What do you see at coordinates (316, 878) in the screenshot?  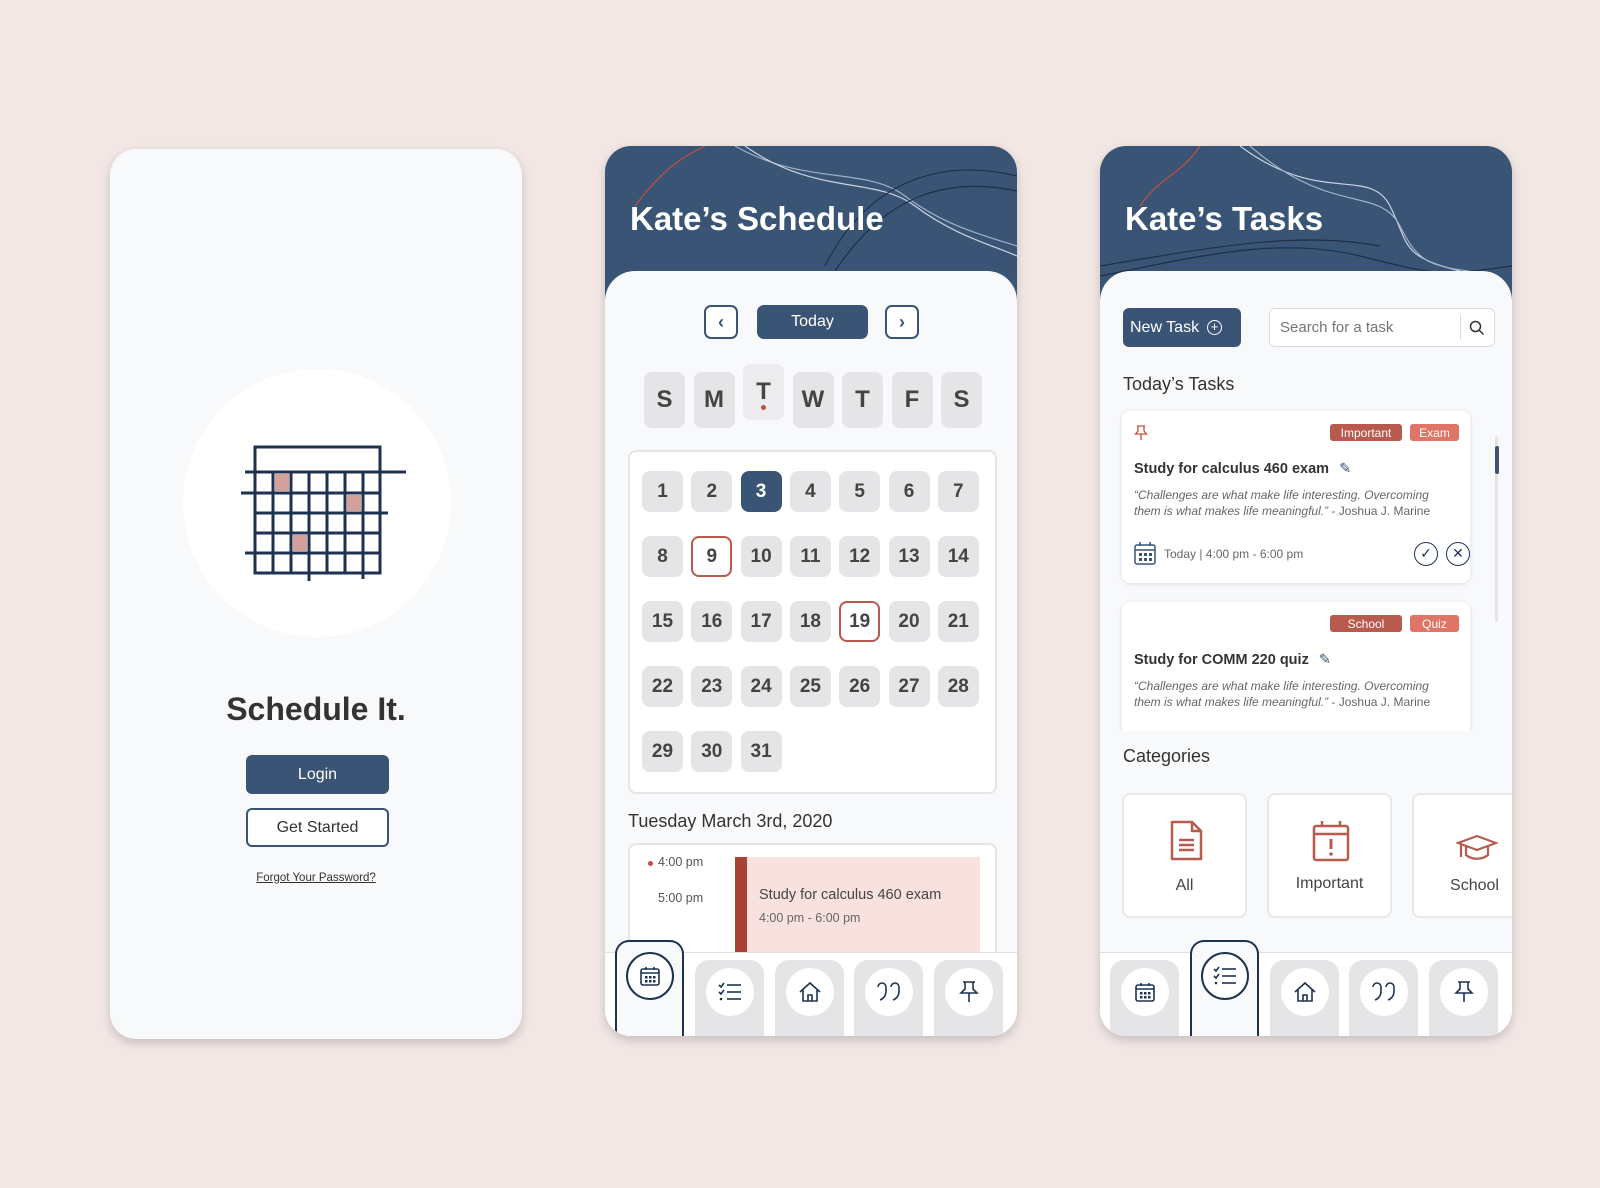 I see `forgot-password-link: Forgot Your Password?` at bounding box center [316, 878].